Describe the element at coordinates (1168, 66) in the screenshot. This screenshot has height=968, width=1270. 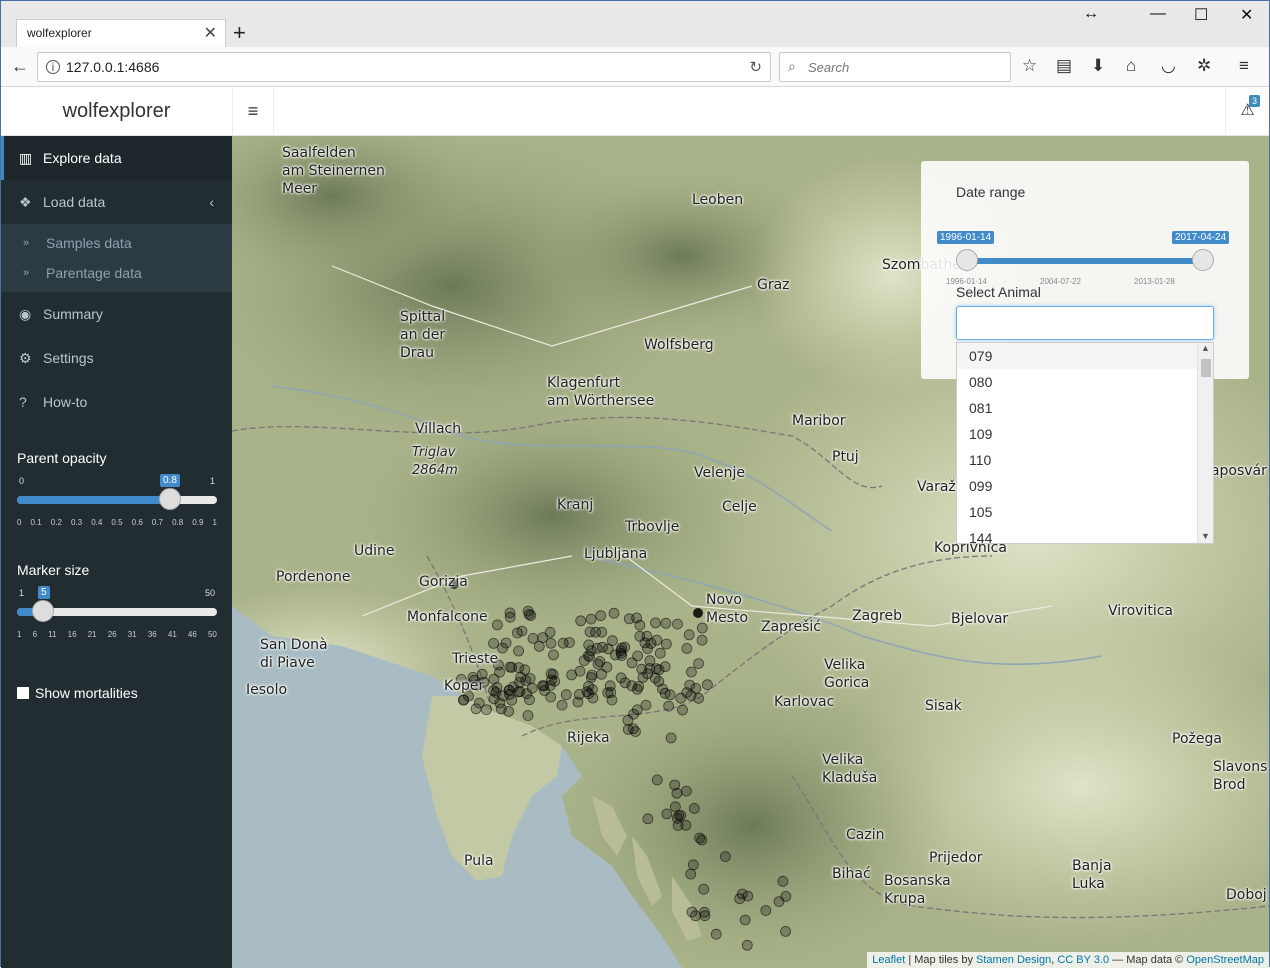
I see `pocket-icon: ◡` at that location.